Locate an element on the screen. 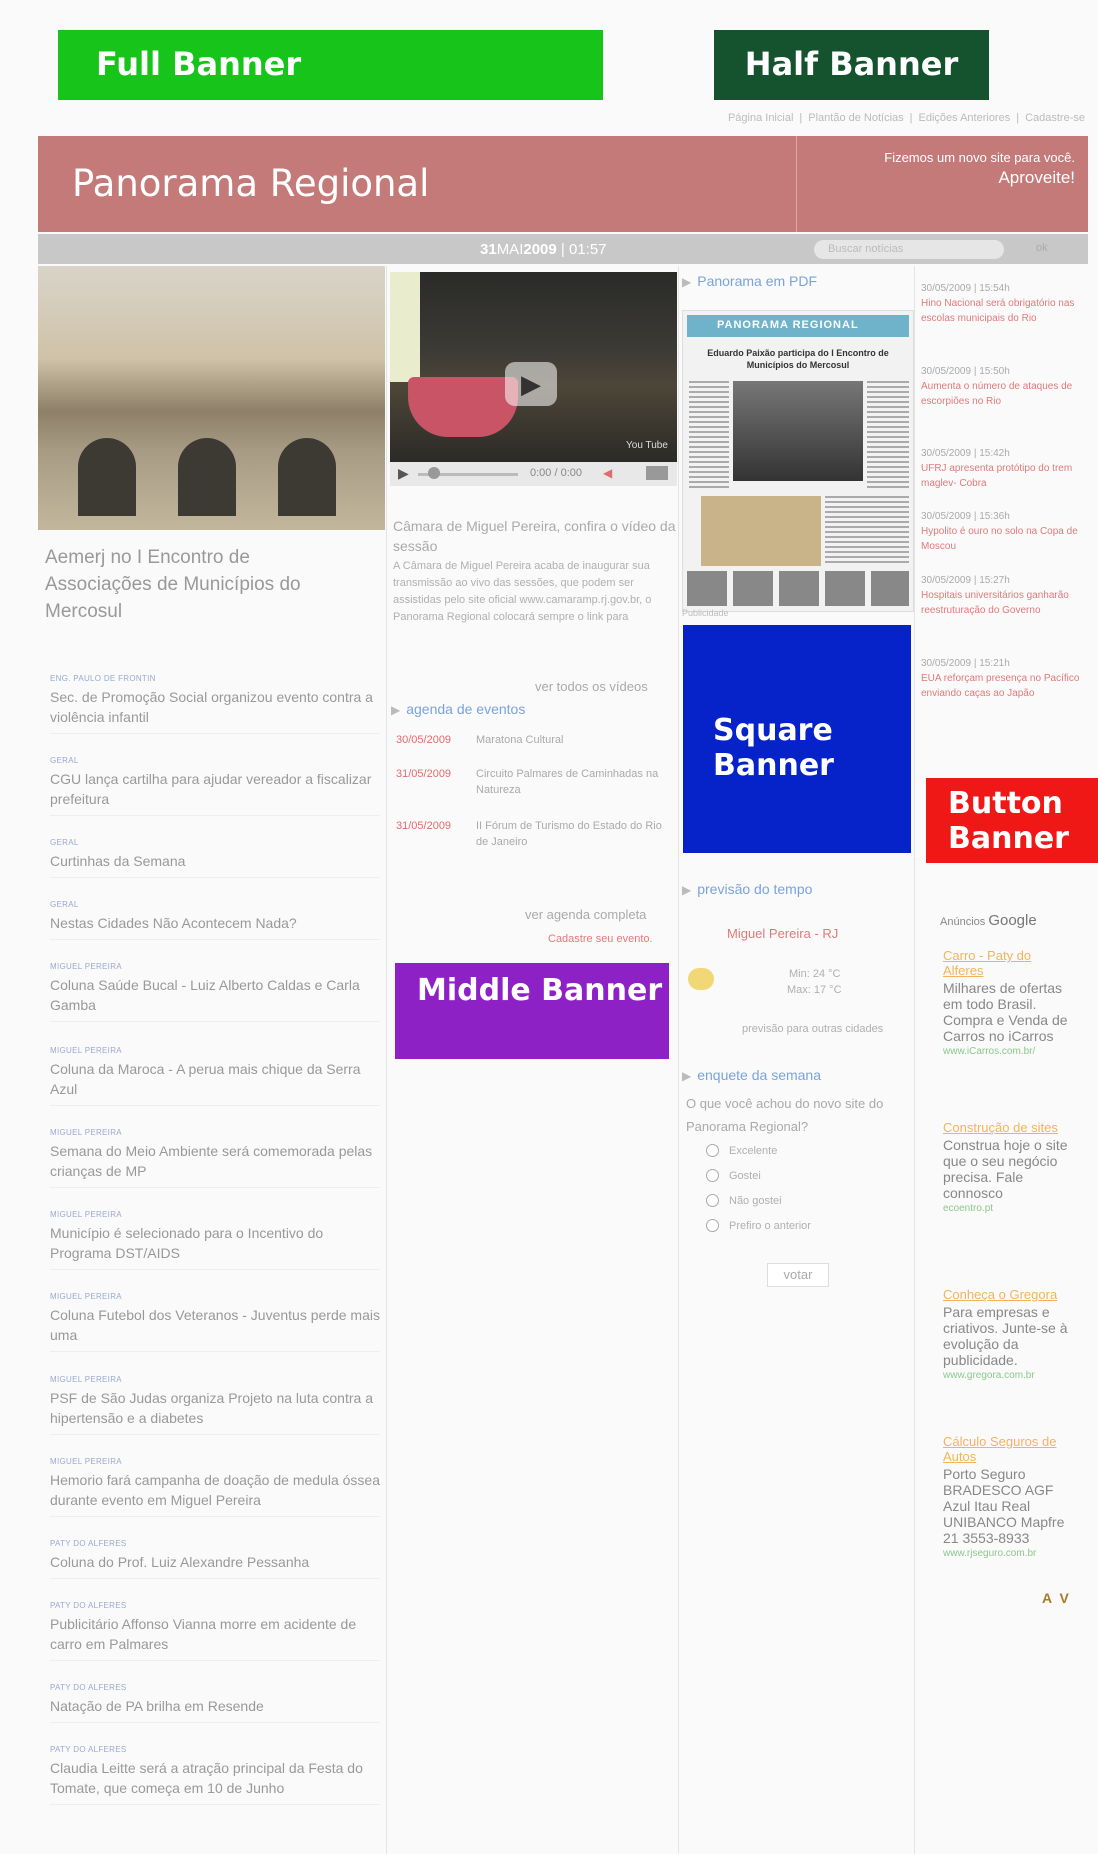 This screenshot has width=1098, height=1854. news-headline: Natação de PA brilha em Resende is located at coordinates (215, 1709).